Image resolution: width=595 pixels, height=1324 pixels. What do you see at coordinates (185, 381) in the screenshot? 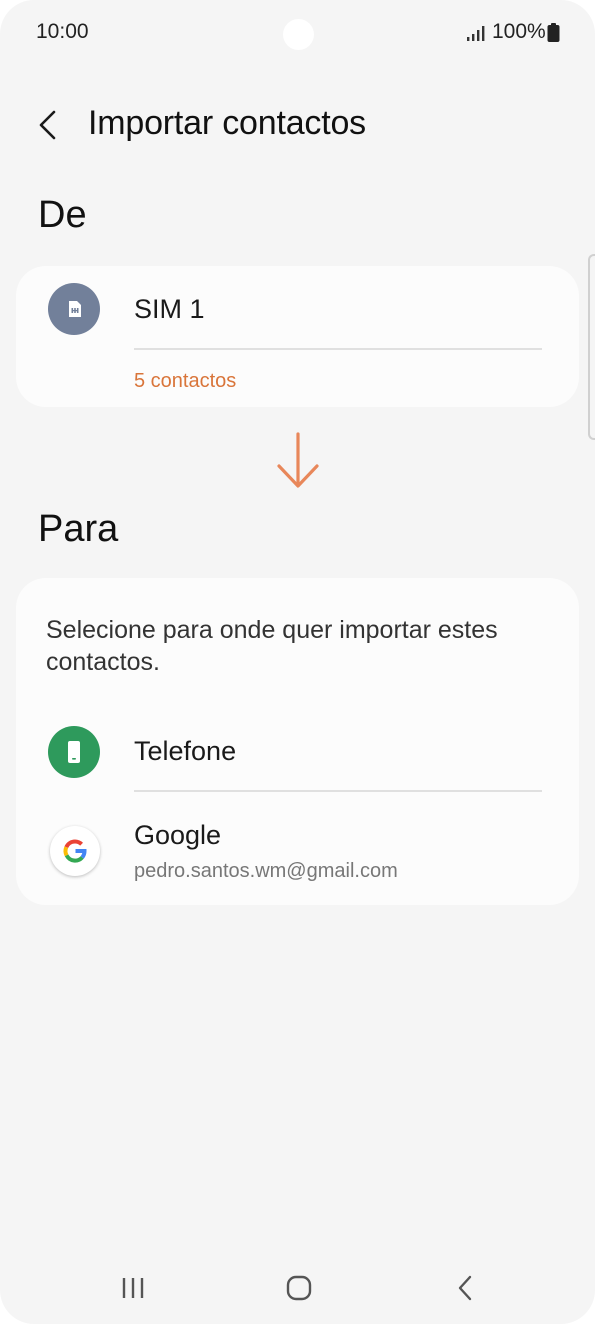
I see `source-detail: 5 contactos` at bounding box center [185, 381].